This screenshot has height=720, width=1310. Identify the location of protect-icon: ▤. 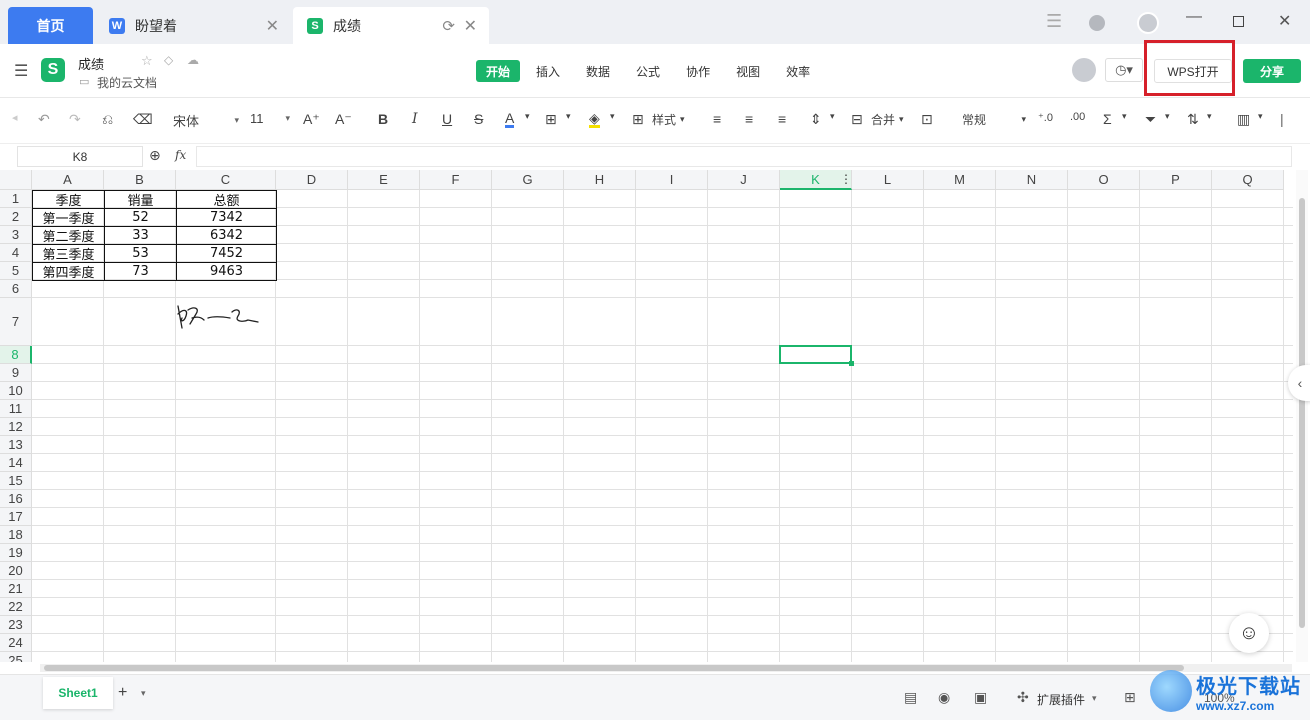
(910, 697).